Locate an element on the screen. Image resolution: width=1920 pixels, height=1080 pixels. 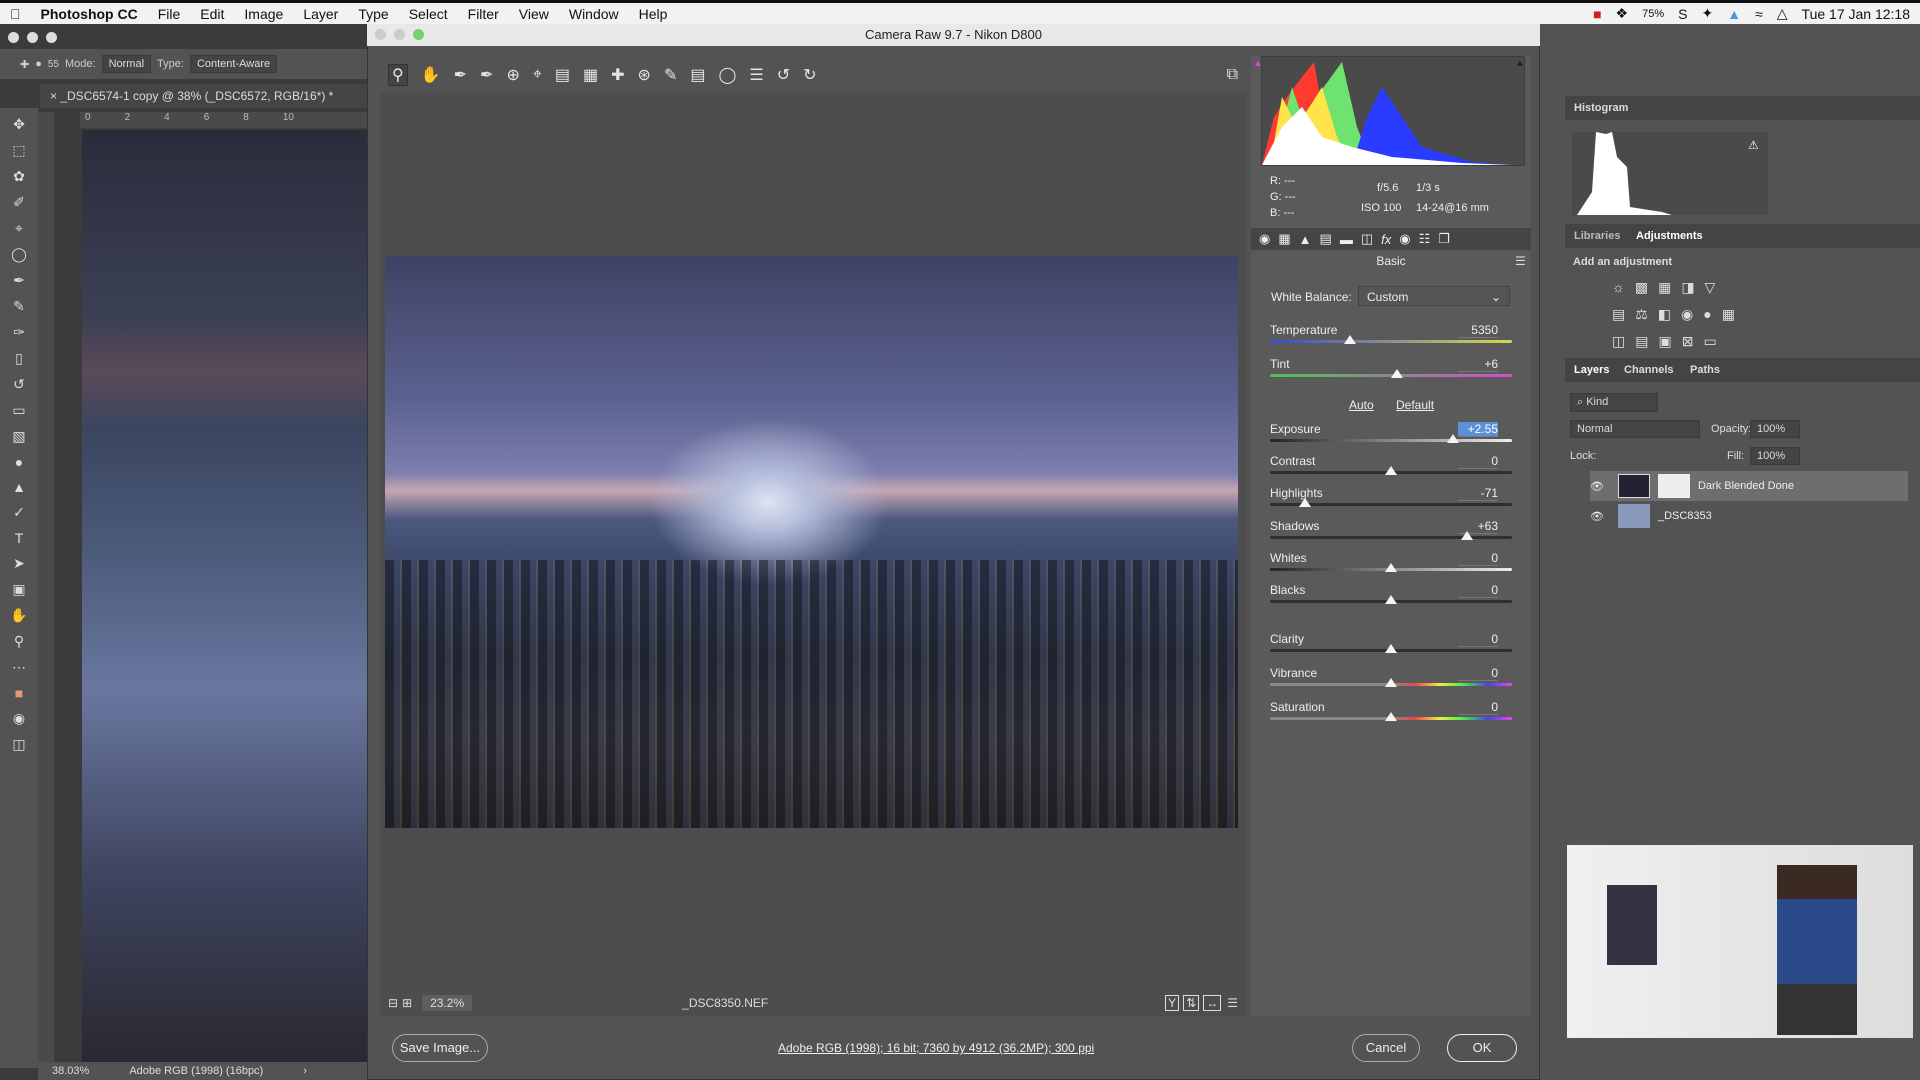
visibility-eye-icon: 👁 is located at coordinates (1597, 486).